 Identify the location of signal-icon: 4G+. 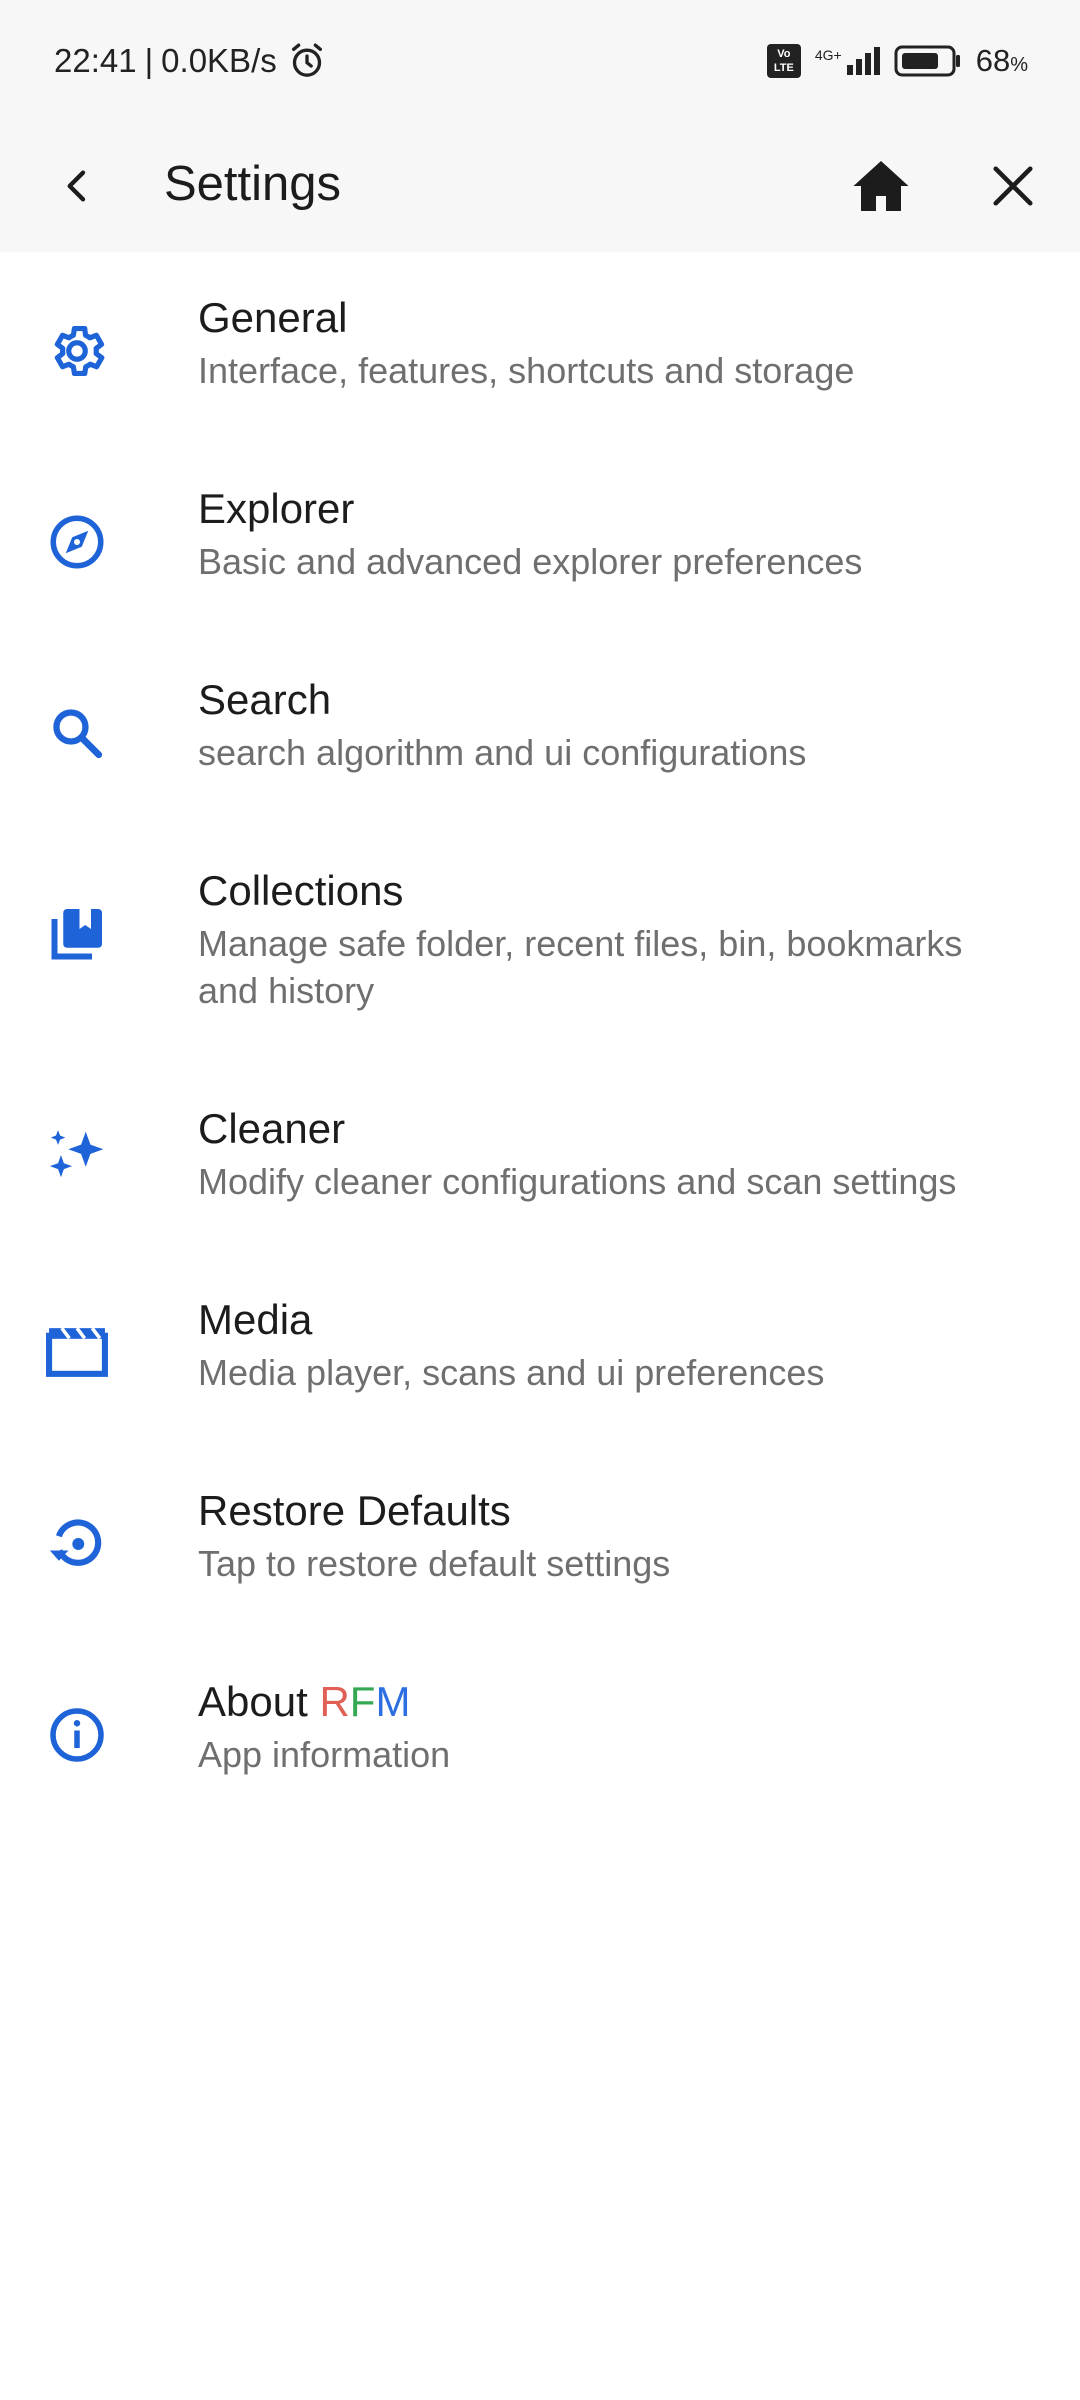
(847, 61).